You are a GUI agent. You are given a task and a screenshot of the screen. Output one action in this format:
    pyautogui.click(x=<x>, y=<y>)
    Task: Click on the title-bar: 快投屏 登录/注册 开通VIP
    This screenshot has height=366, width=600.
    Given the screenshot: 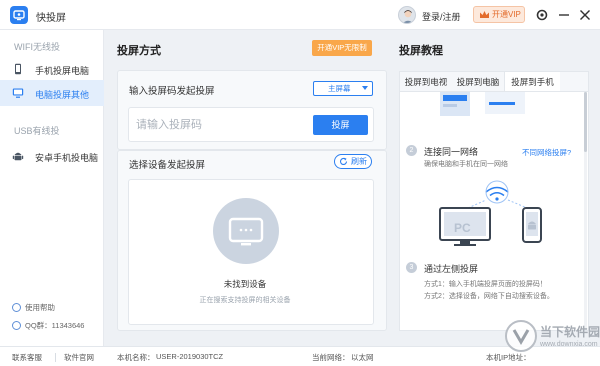 What is the action you would take?
    pyautogui.click(x=300, y=15)
    